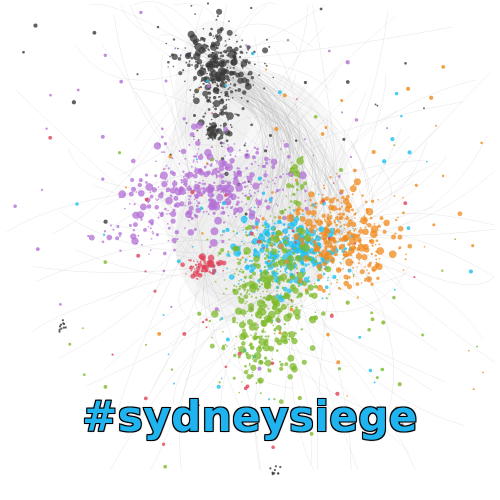 The image size is (500, 500). What do you see at coordinates (275, 466) in the screenshot?
I see `isolated-node` at bounding box center [275, 466].